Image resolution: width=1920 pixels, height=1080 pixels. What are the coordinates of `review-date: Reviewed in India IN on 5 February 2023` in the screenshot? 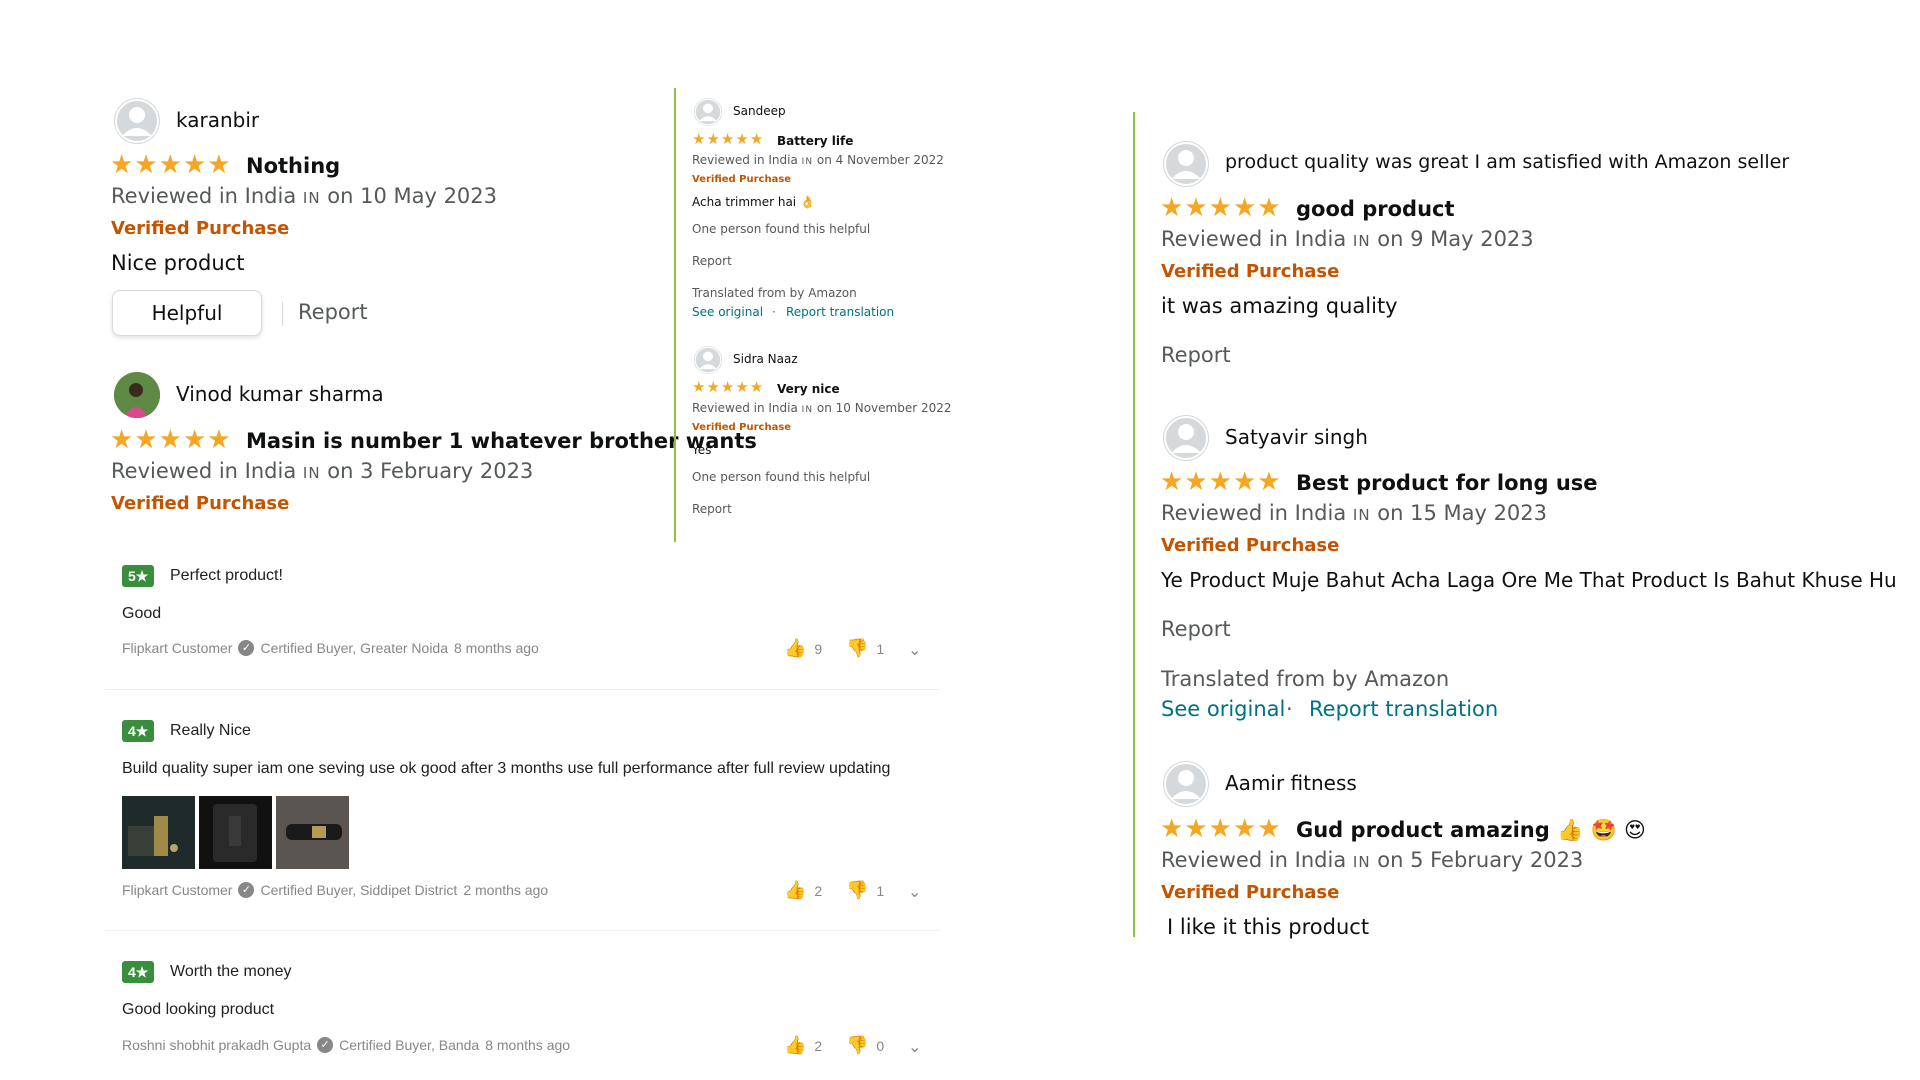 It's located at (1372, 860).